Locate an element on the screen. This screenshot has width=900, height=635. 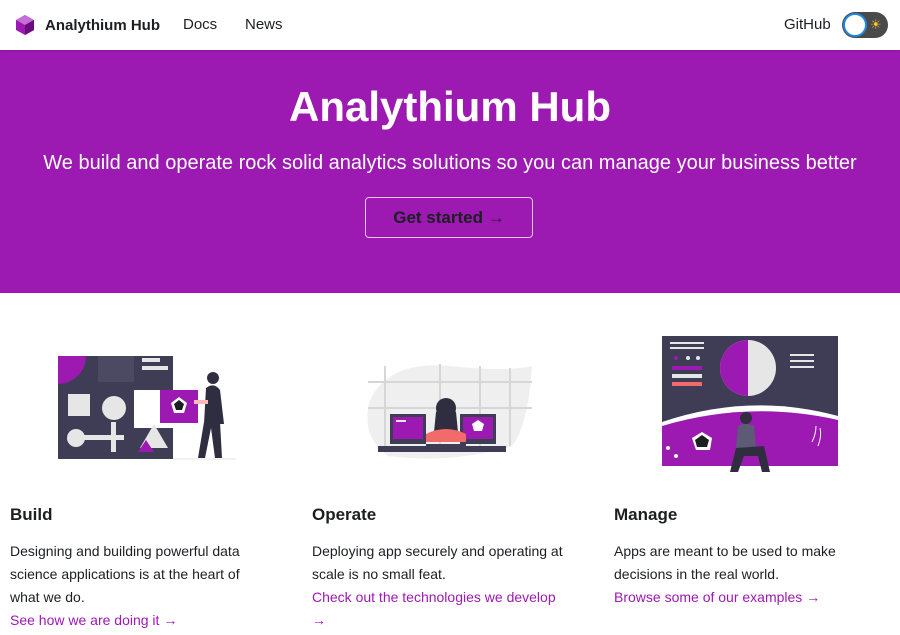
toggle-knob is located at coordinates (855, 25).